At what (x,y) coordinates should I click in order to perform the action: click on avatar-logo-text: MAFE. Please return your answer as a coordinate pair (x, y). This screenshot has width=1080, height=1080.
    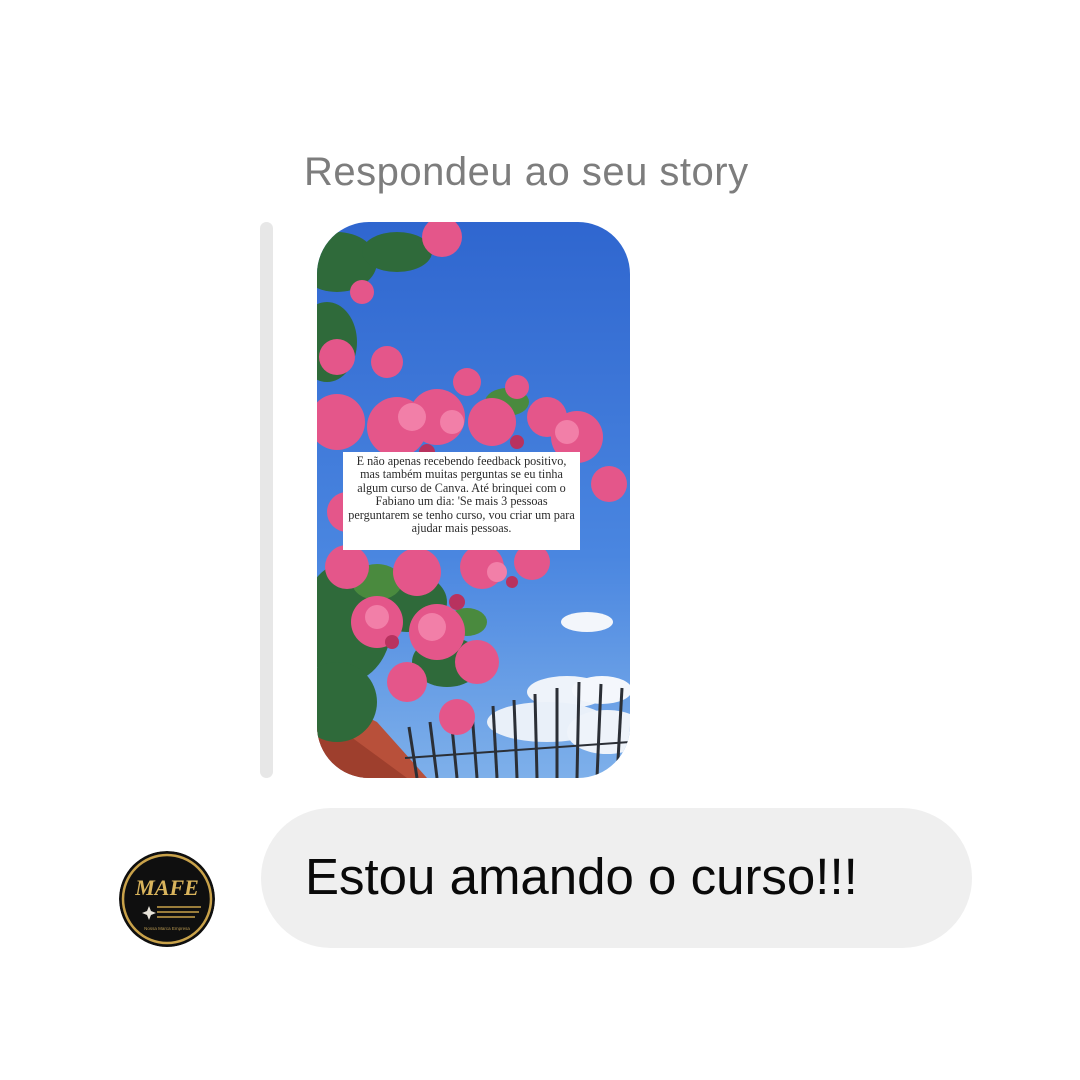
    Looking at the image, I should click on (166, 887).